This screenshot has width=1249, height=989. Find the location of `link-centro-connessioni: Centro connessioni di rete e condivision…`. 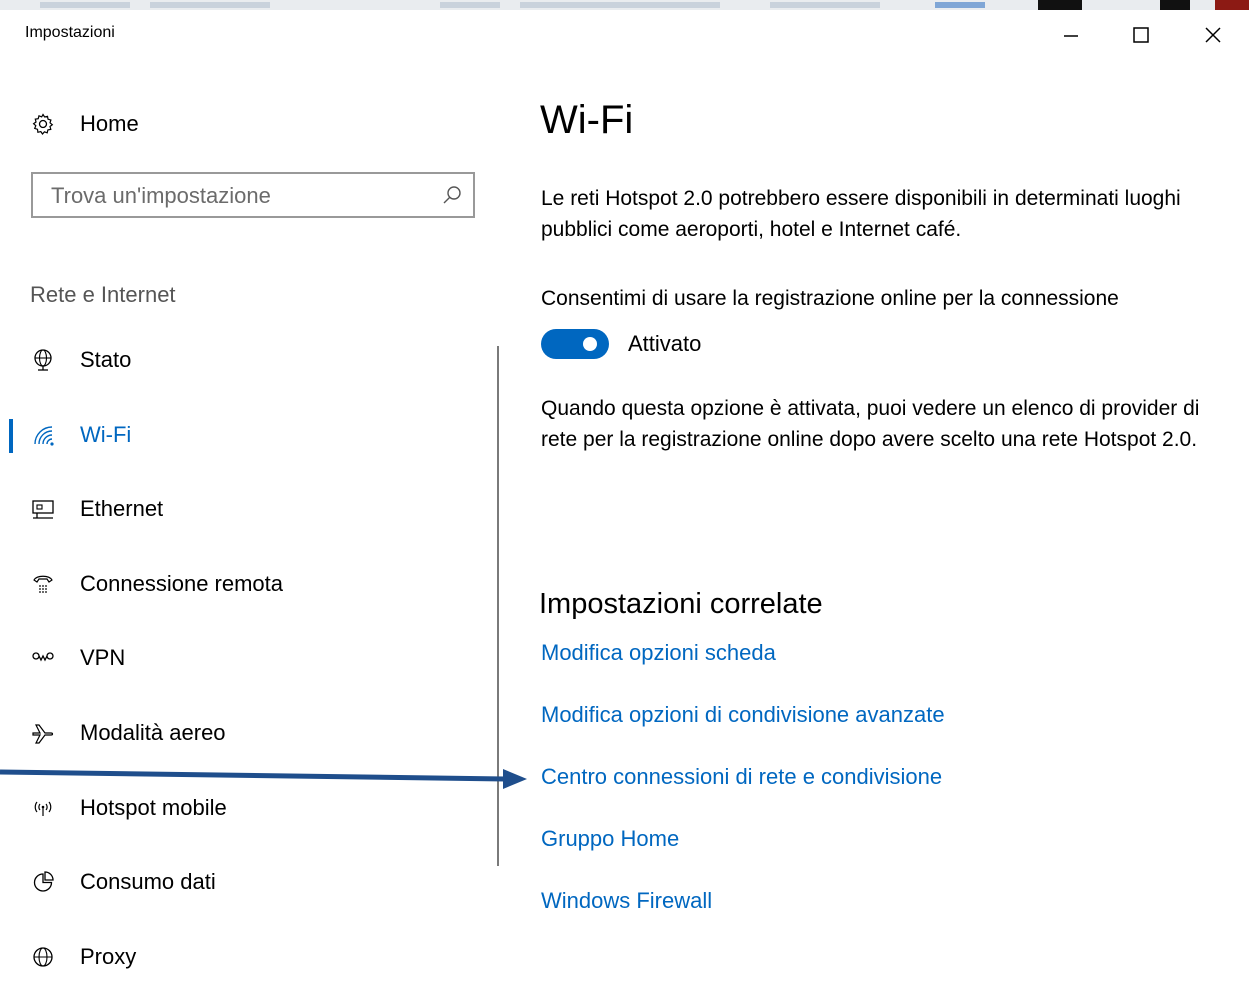

link-centro-connessioni: Centro connessioni di rete e condivision… is located at coordinates (741, 777).